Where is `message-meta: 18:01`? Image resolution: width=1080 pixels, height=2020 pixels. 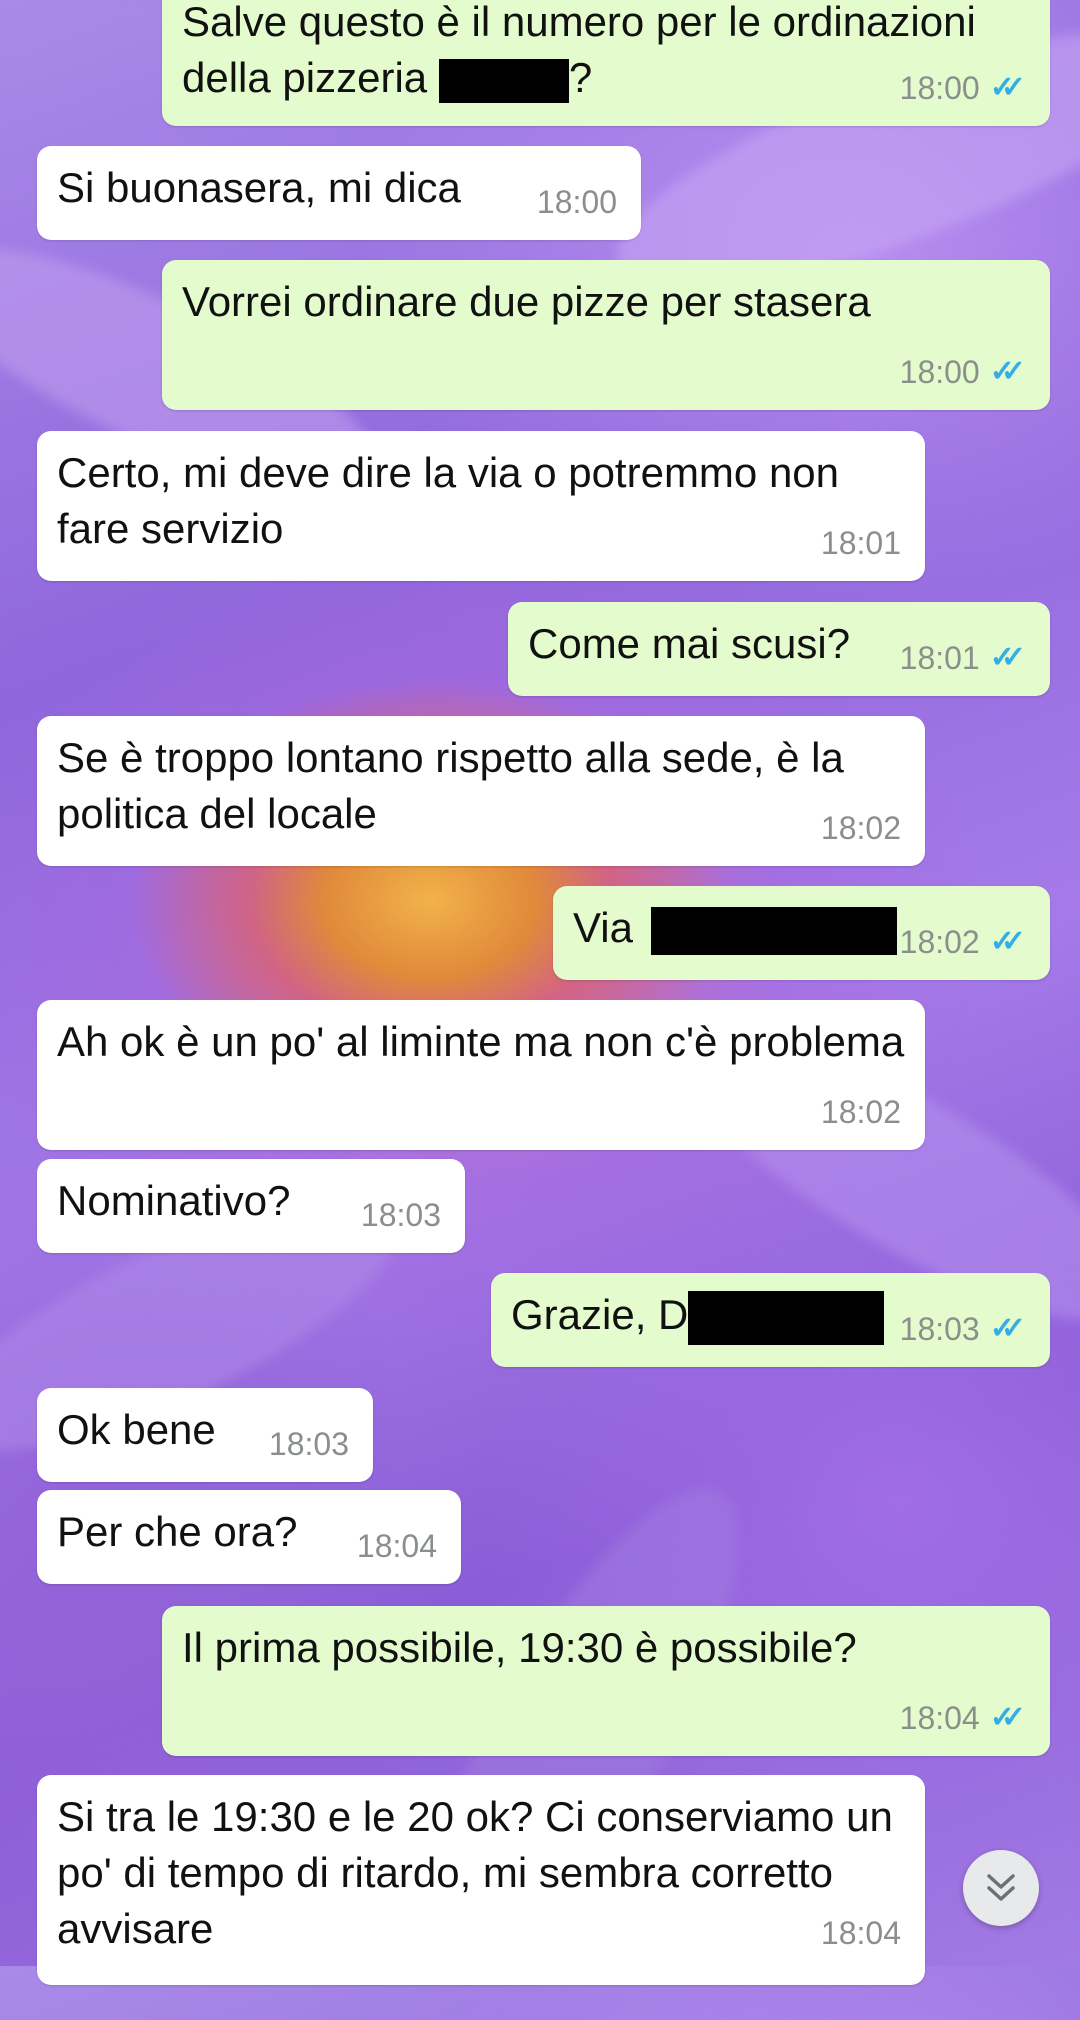 message-meta: 18:01 is located at coordinates (861, 543).